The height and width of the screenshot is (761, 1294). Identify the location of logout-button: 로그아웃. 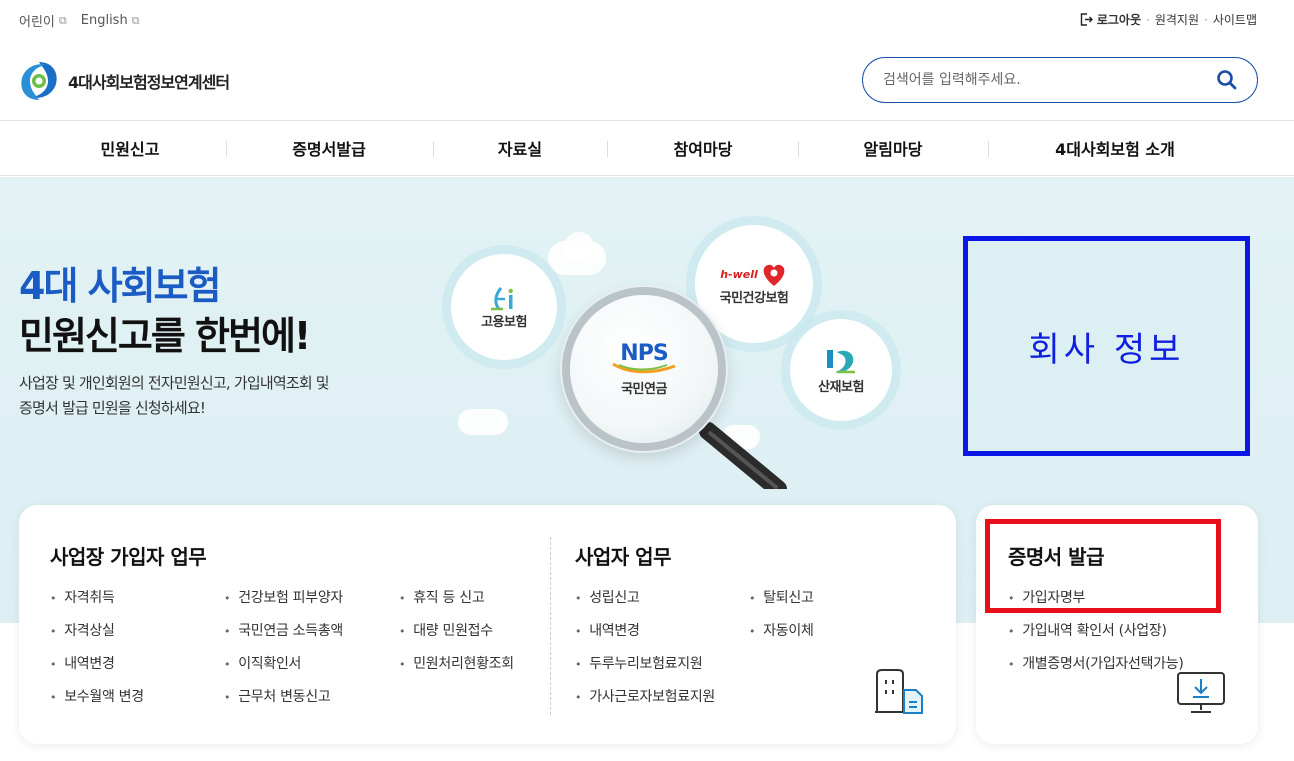
(1110, 19).